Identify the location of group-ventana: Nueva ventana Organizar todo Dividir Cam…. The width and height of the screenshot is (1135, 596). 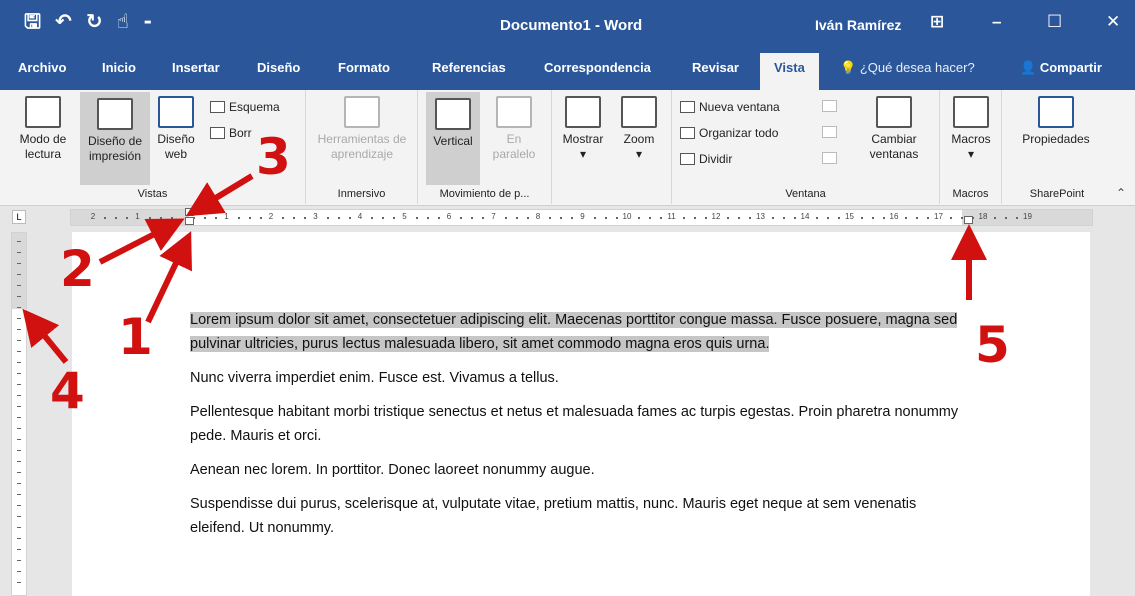
(806, 147).